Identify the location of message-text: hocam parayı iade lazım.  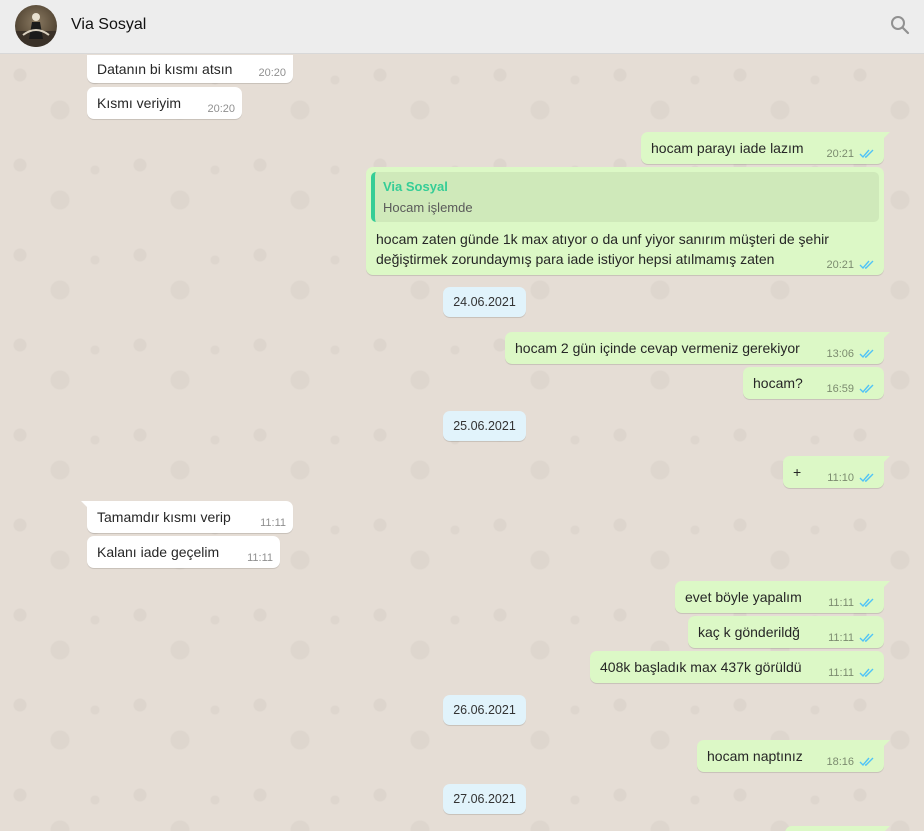
(727, 148).